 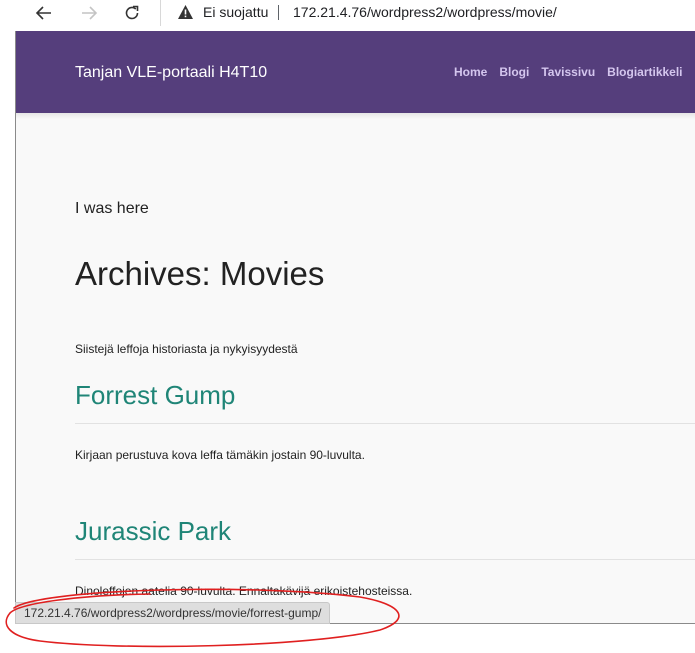 I want to click on url-text: 172.21.4.76/wordpress2/wordpress/movie/, so click(x=425, y=12).